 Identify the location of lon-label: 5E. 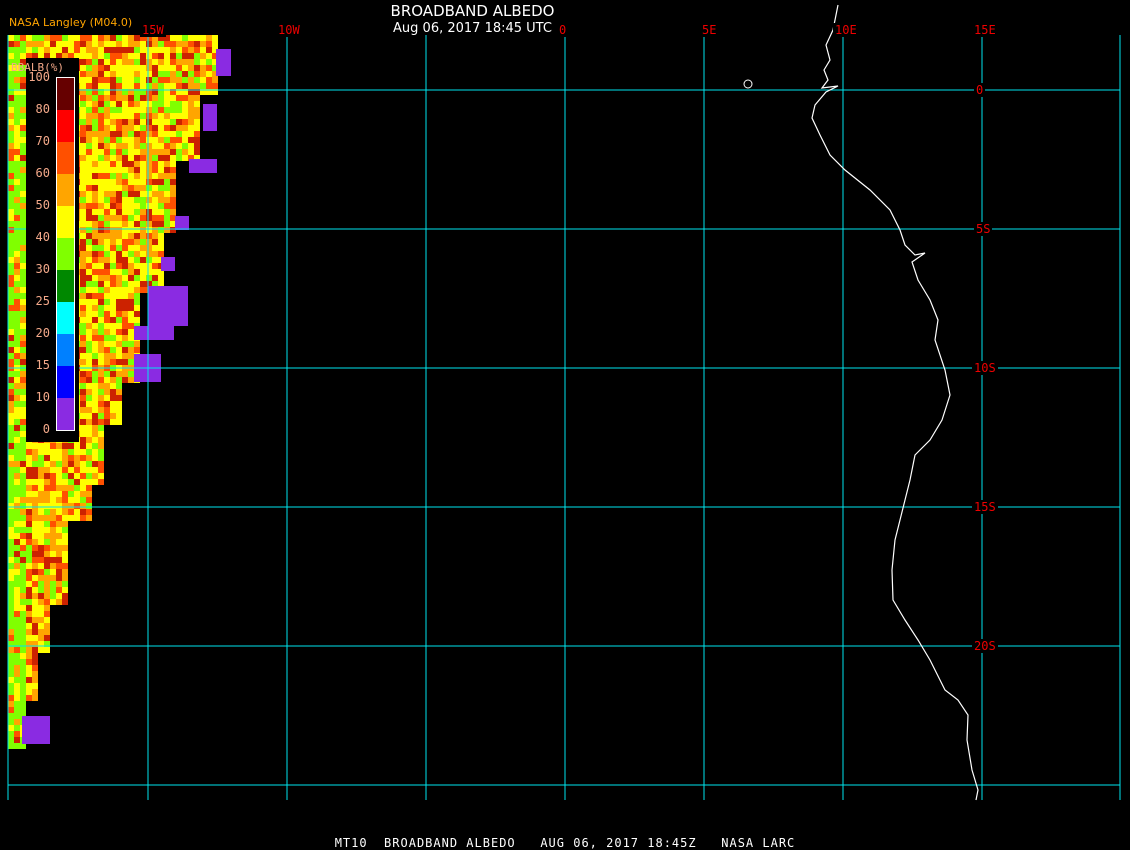
(709, 30).